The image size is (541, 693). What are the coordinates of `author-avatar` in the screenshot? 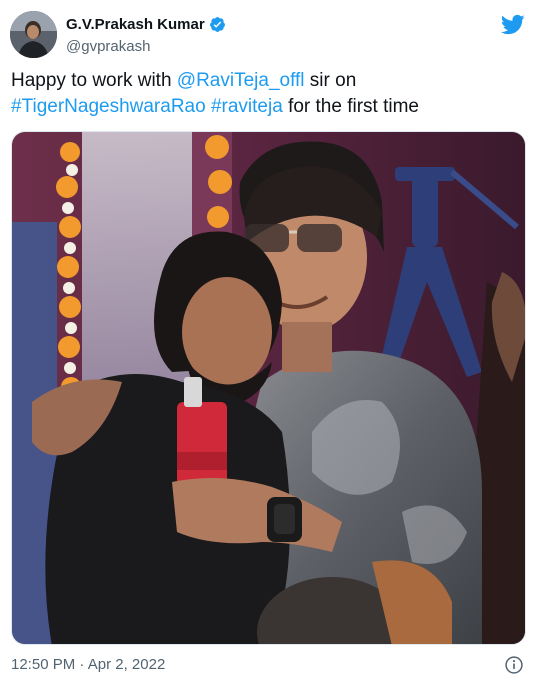 It's located at (33, 34).